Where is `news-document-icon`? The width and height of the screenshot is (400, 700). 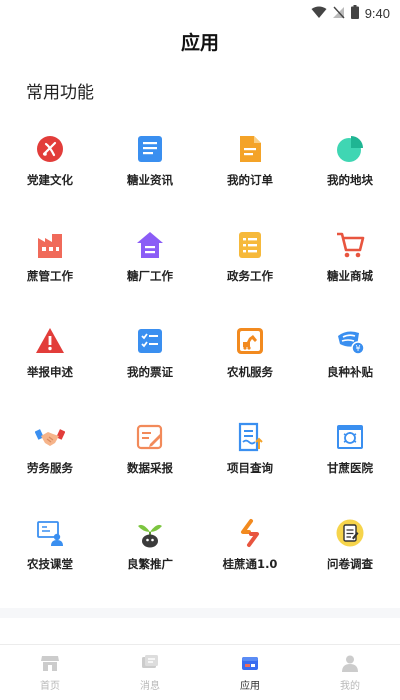 news-document-icon is located at coordinates (150, 149).